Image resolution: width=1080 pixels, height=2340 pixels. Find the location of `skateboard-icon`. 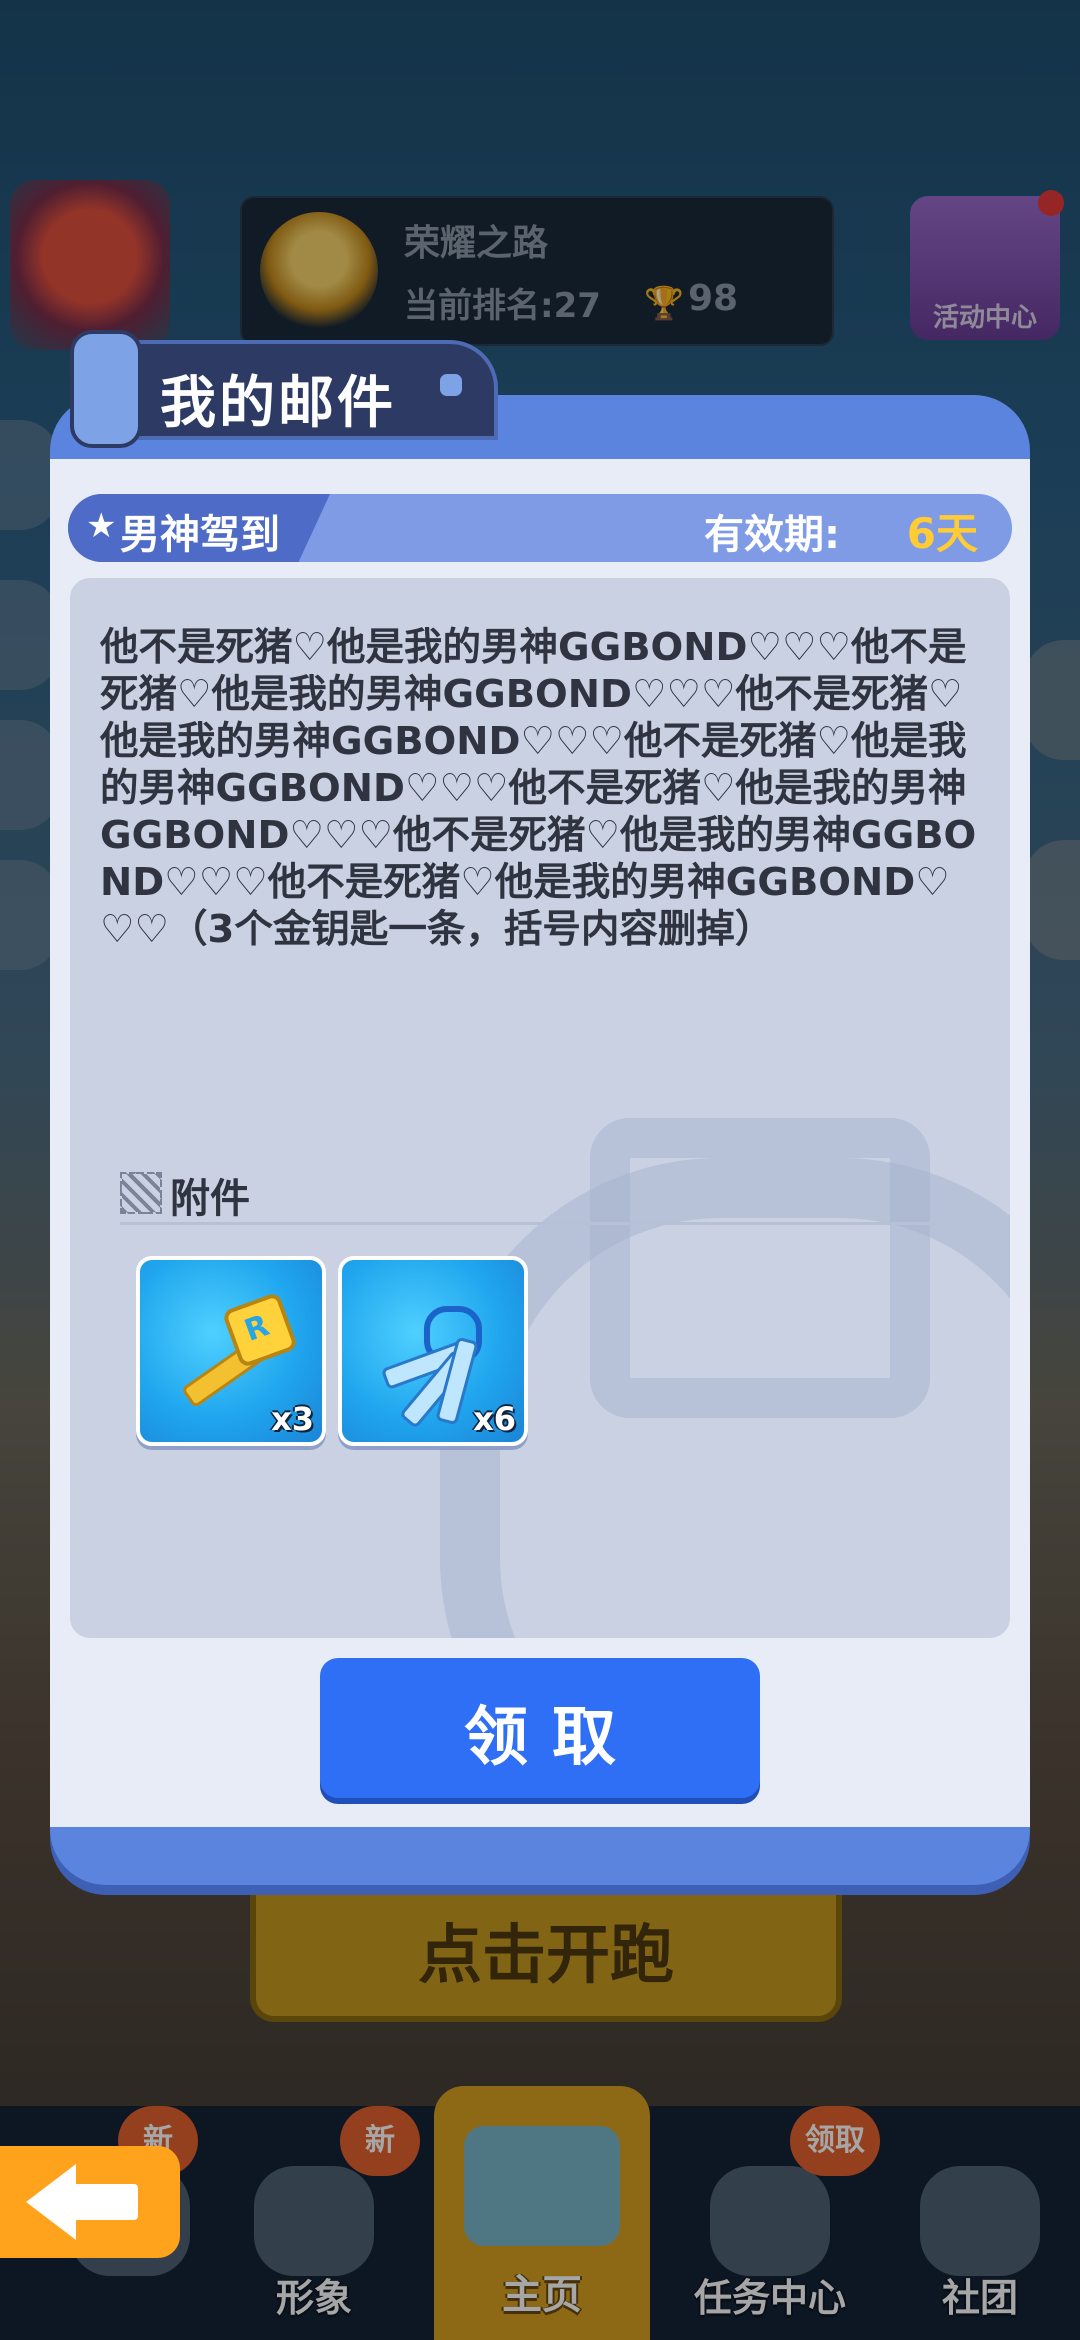

skateboard-icon is located at coordinates (542, 2186).